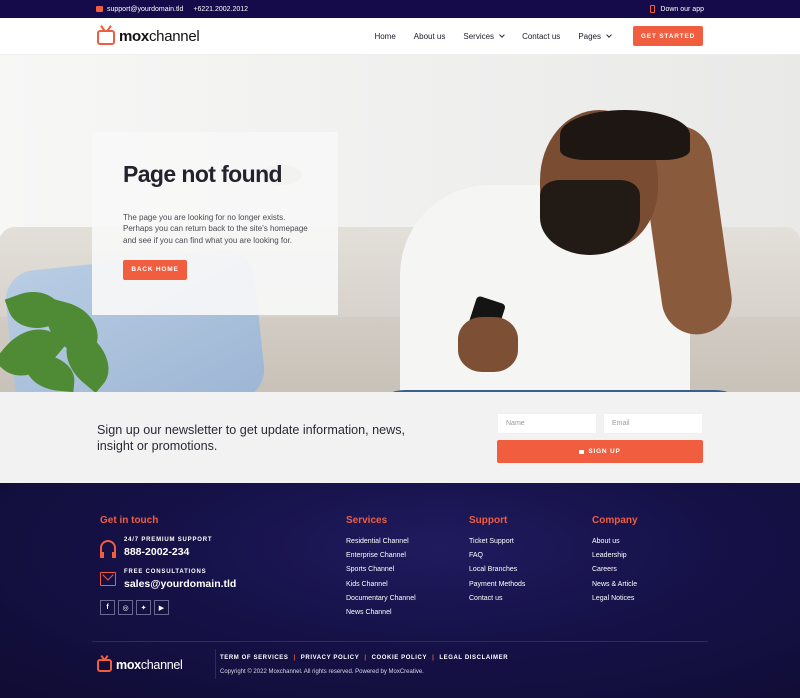 This screenshot has width=800, height=698. I want to click on nav-services: Services, so click(484, 36).